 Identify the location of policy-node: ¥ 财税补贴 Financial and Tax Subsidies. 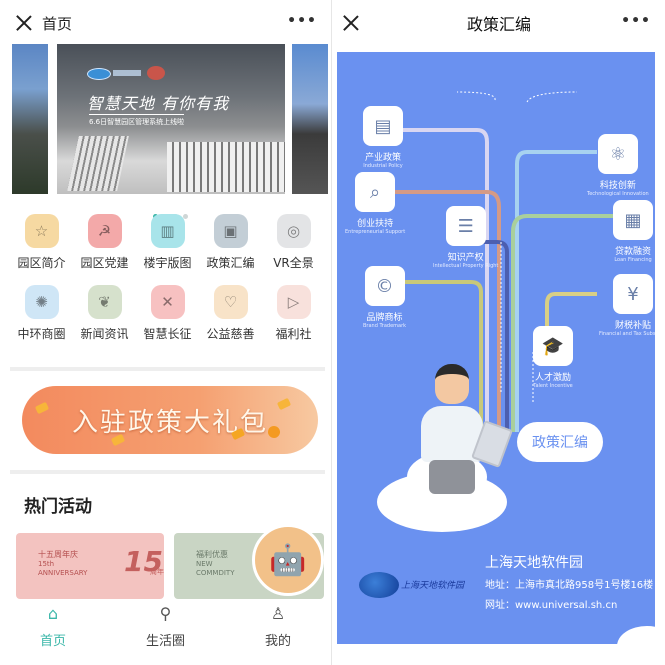
(627, 305).